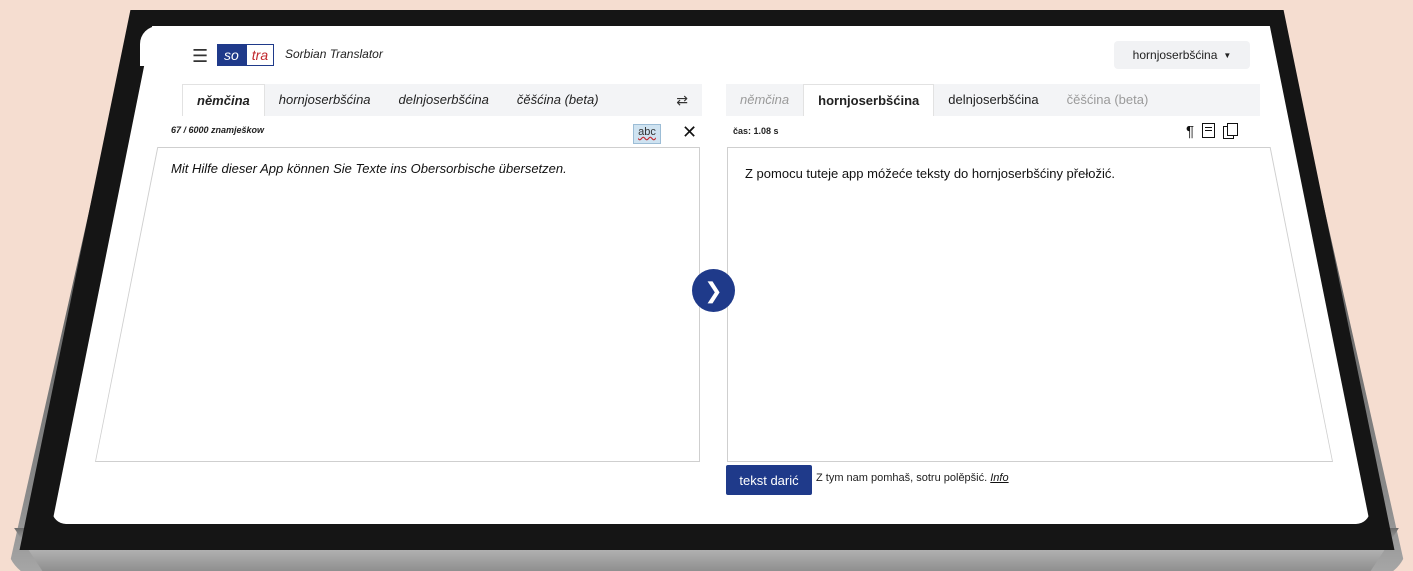 Image resolution: width=1413 pixels, height=571 pixels. I want to click on tab-target-nemcina: němčina, so click(764, 100).